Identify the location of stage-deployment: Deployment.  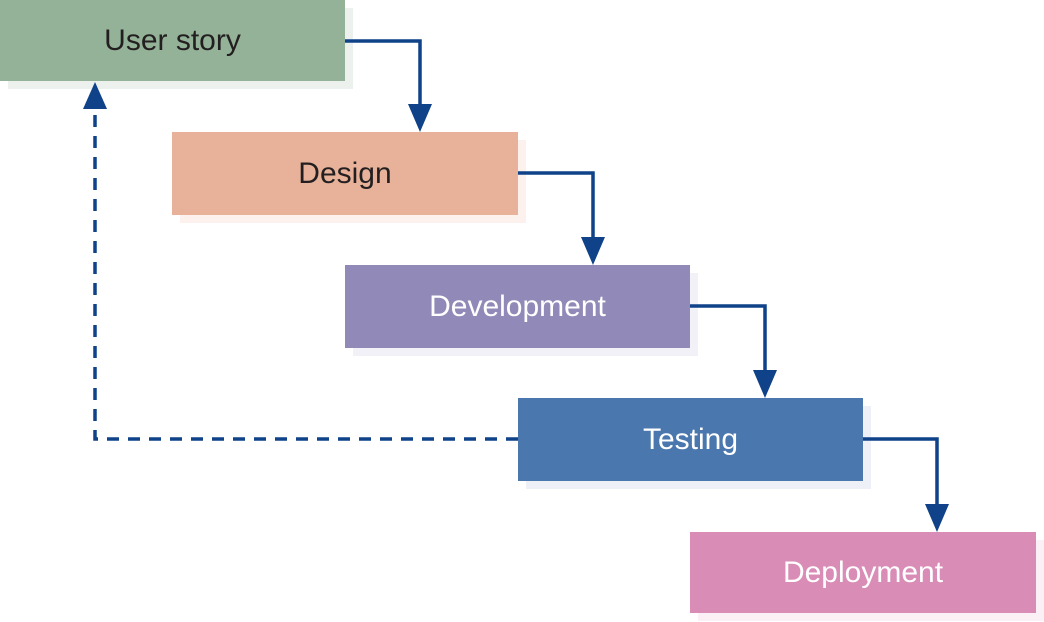
(863, 572).